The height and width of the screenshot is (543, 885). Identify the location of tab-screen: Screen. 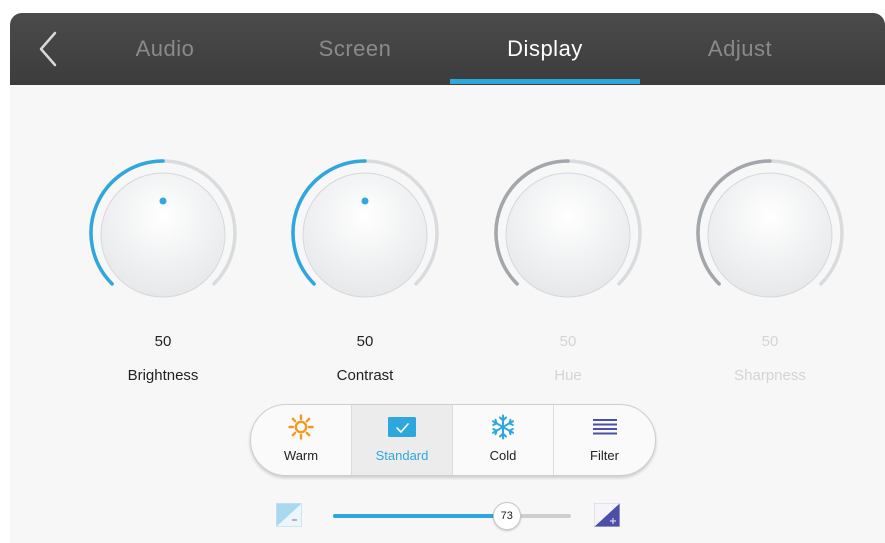
(355, 49).